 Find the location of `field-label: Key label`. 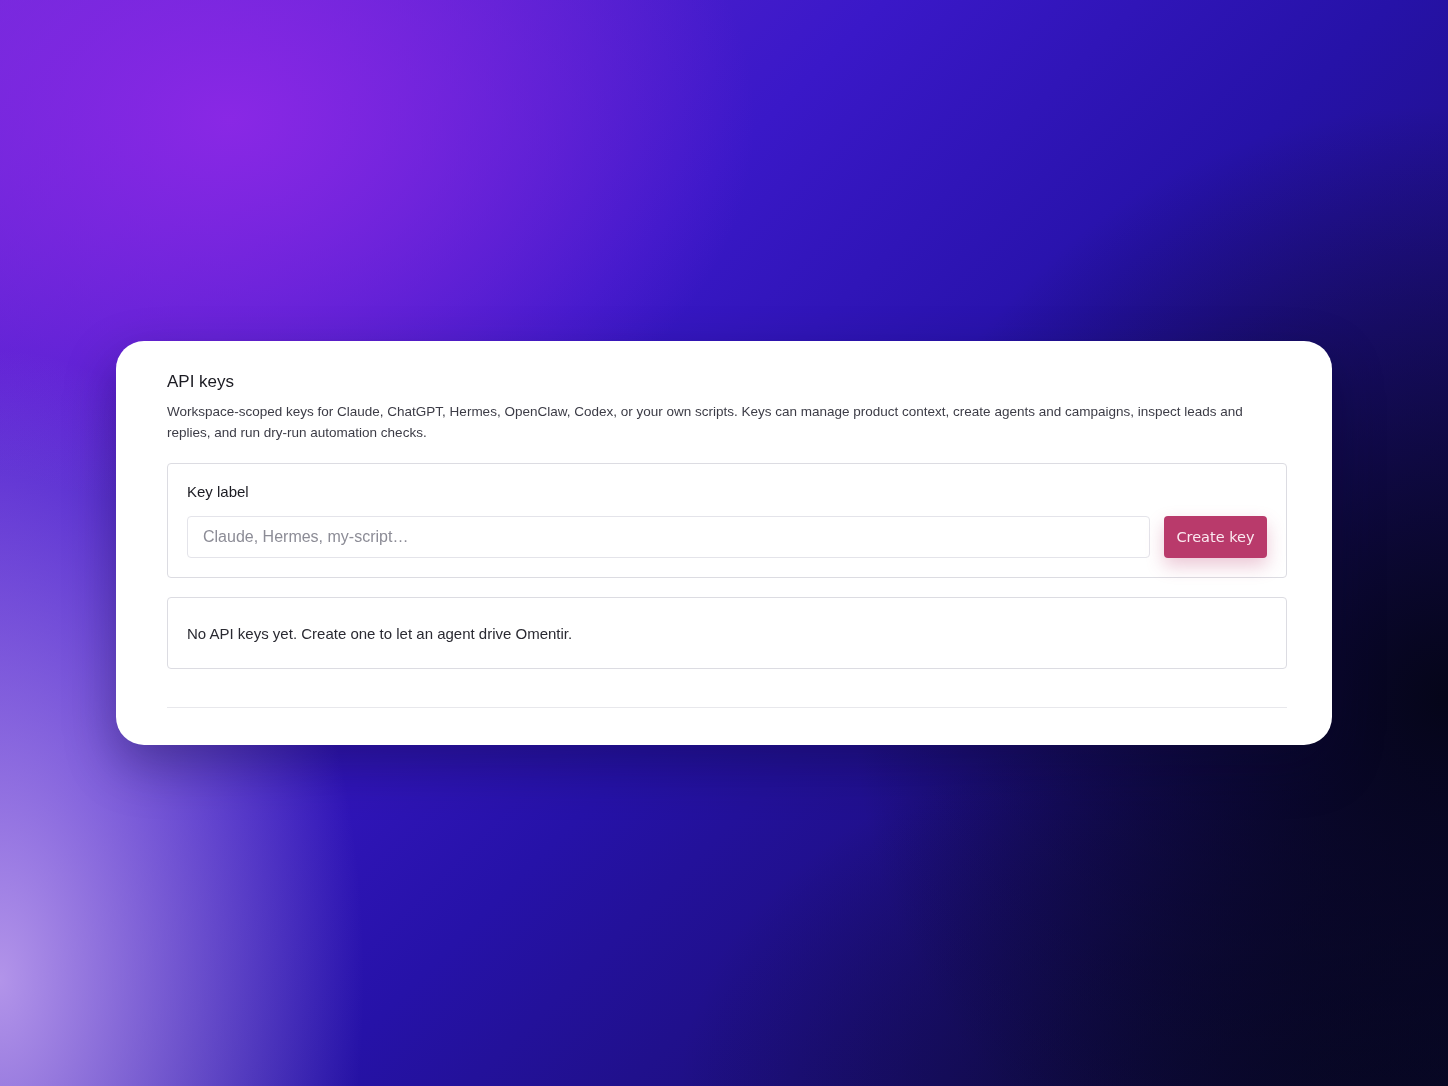

field-label: Key label is located at coordinates (218, 492).